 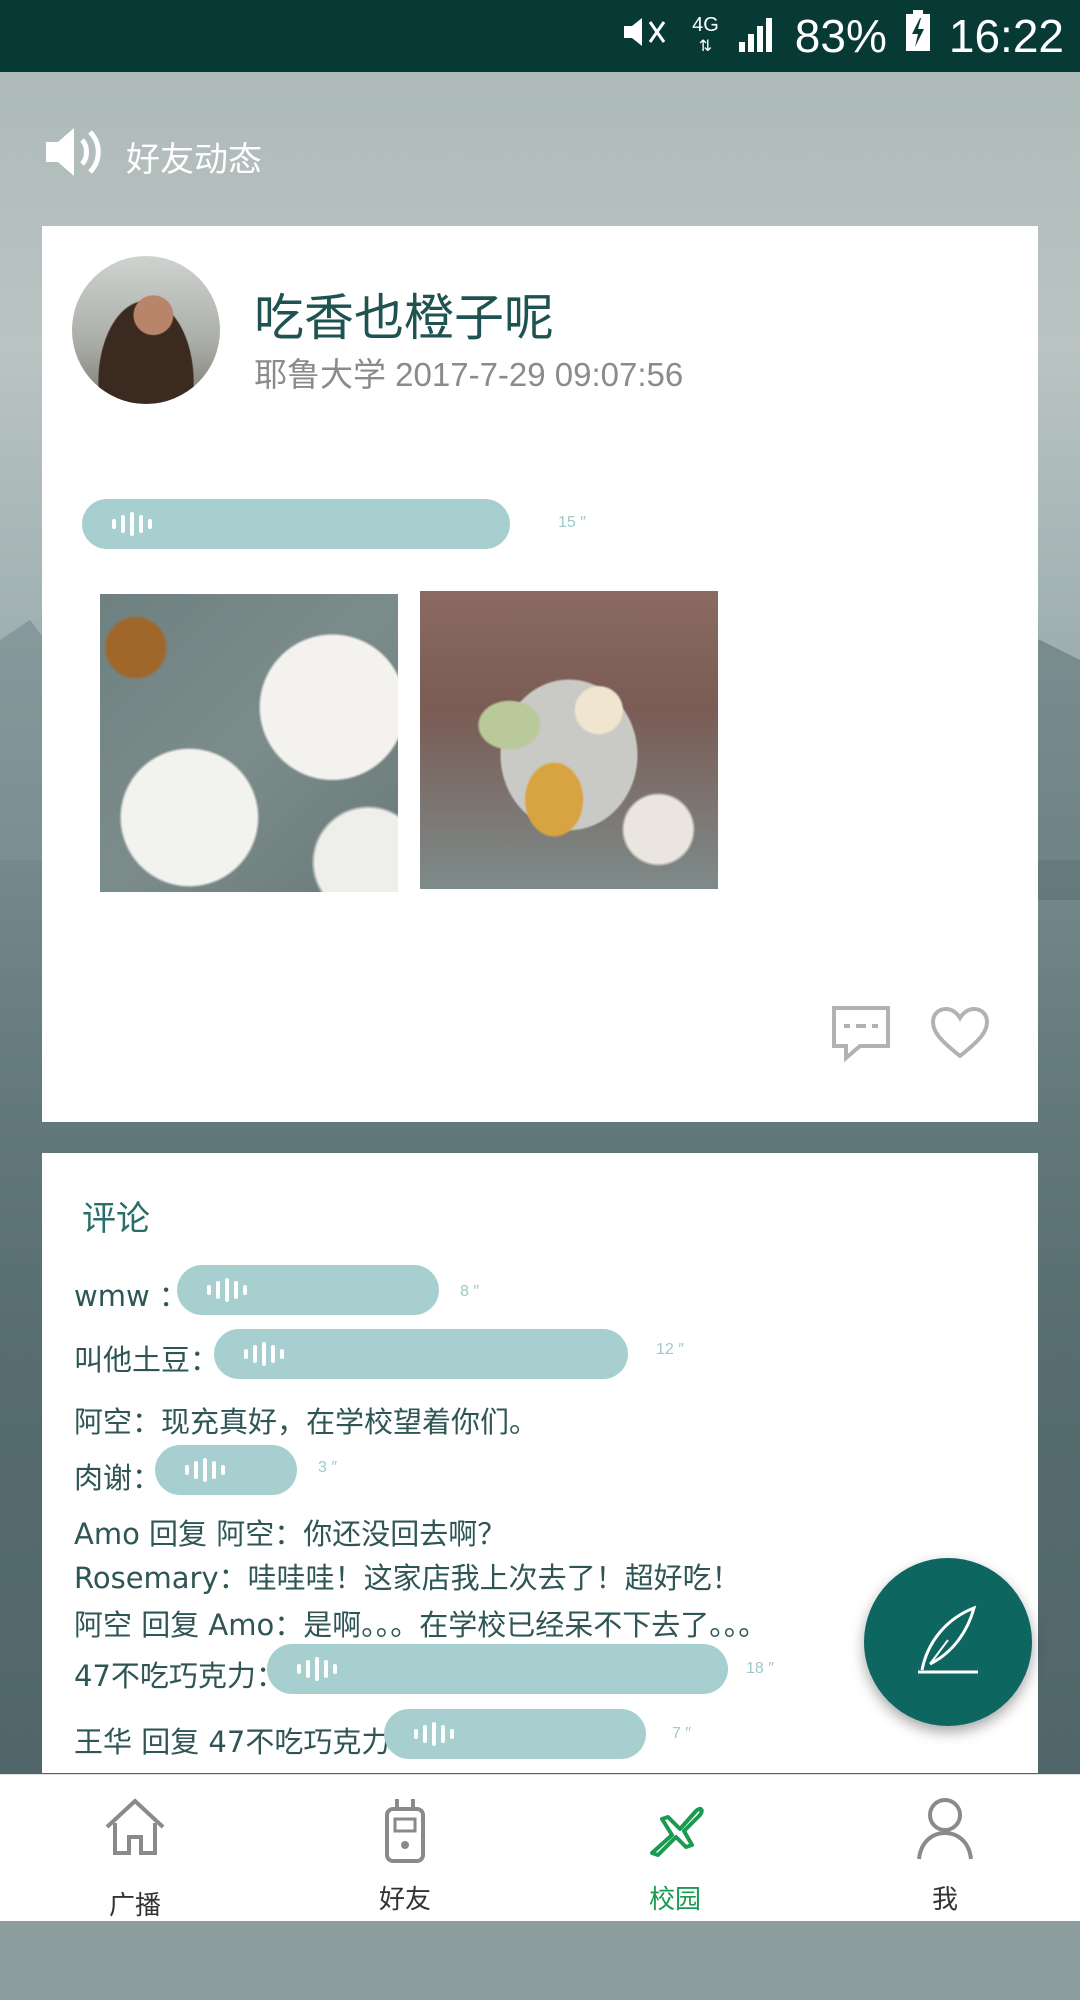 What do you see at coordinates (675, 1832) in the screenshot?
I see `airplane-icon` at bounding box center [675, 1832].